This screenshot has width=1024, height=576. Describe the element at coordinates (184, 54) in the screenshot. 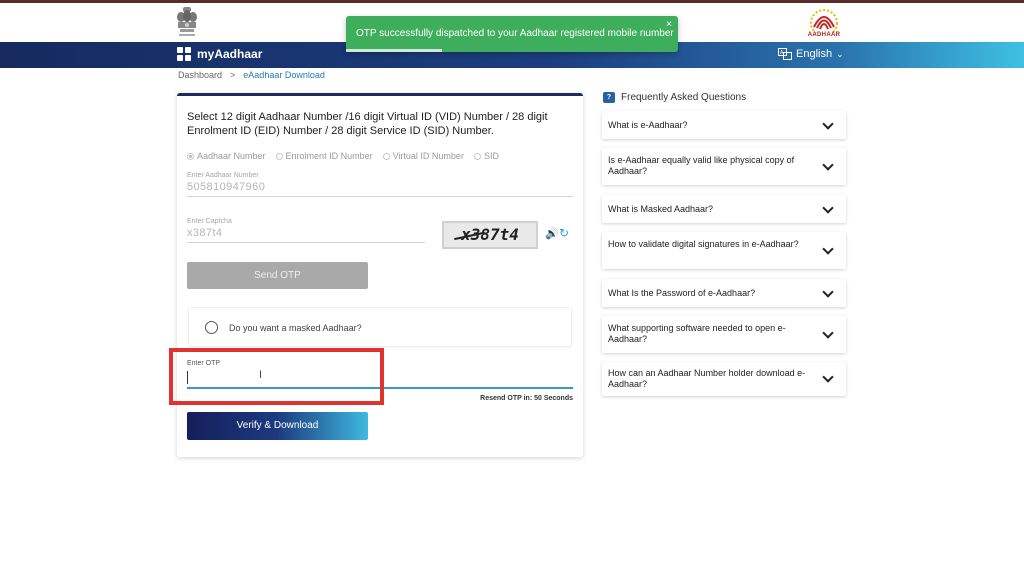

I see `apps-grid-icon` at that location.